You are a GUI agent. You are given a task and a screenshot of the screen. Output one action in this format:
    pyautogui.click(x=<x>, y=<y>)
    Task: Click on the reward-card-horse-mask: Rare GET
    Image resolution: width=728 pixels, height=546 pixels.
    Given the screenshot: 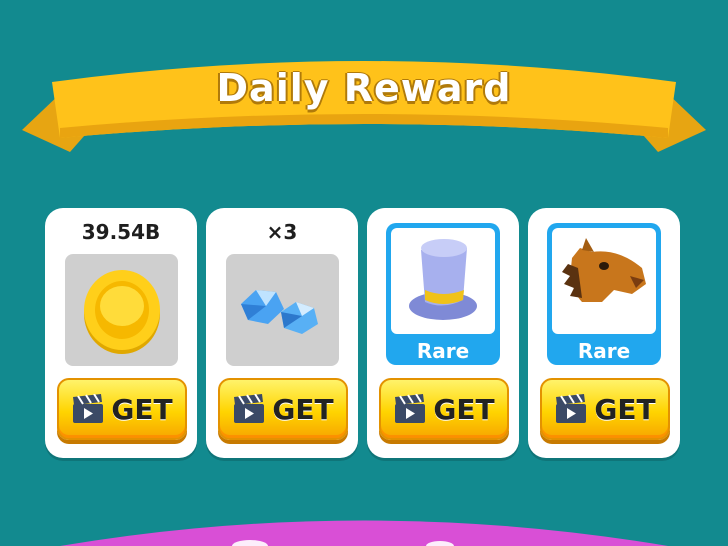 What is the action you would take?
    pyautogui.click(x=604, y=333)
    